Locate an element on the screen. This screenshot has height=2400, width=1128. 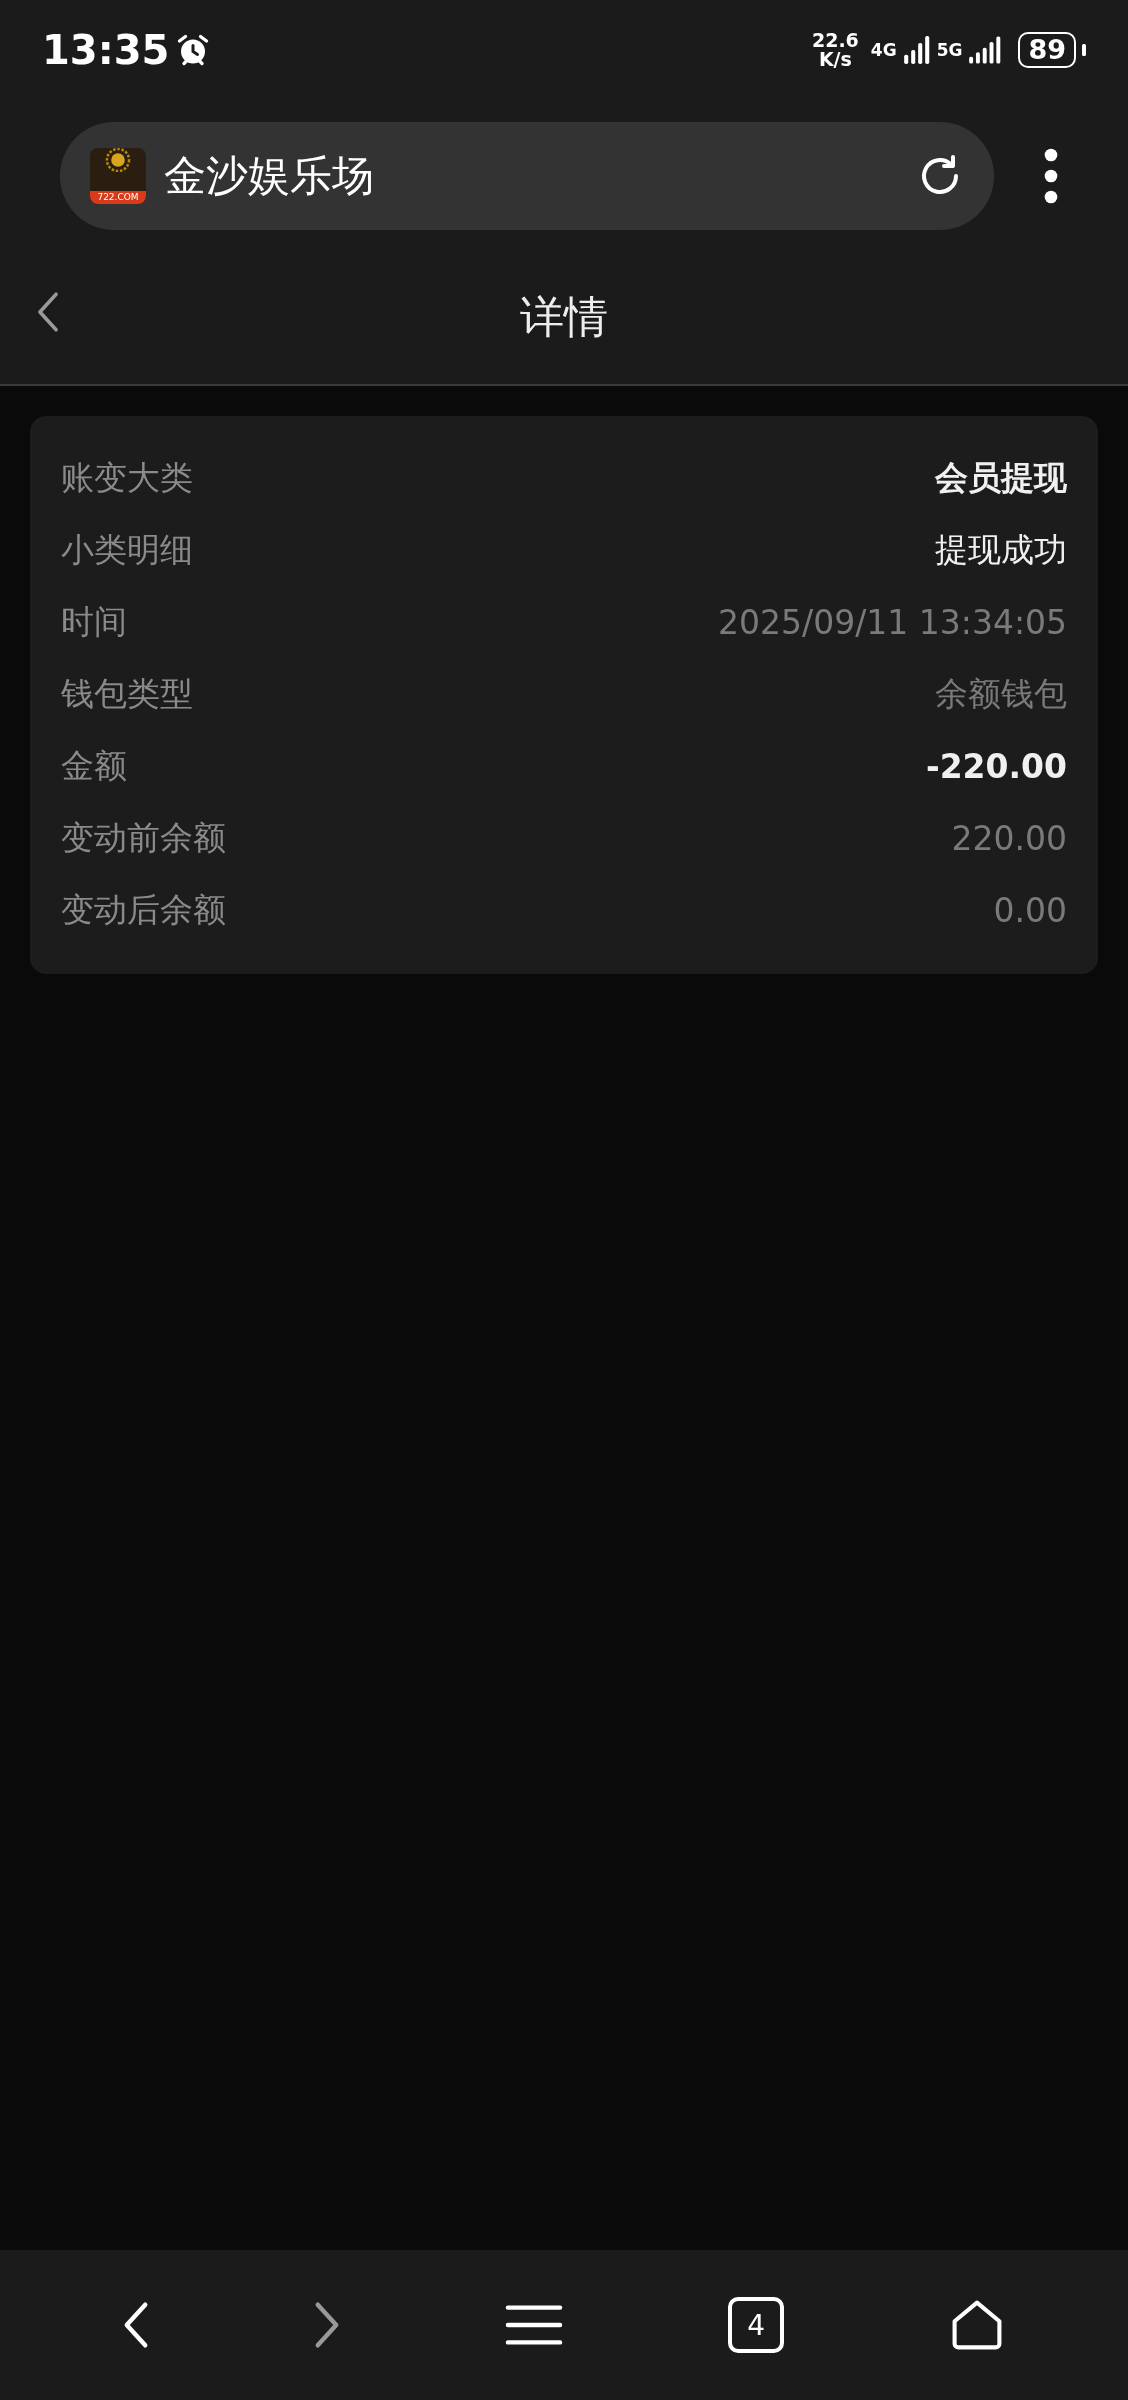
detail-label: 变动前余额 is located at coordinates (143, 837).